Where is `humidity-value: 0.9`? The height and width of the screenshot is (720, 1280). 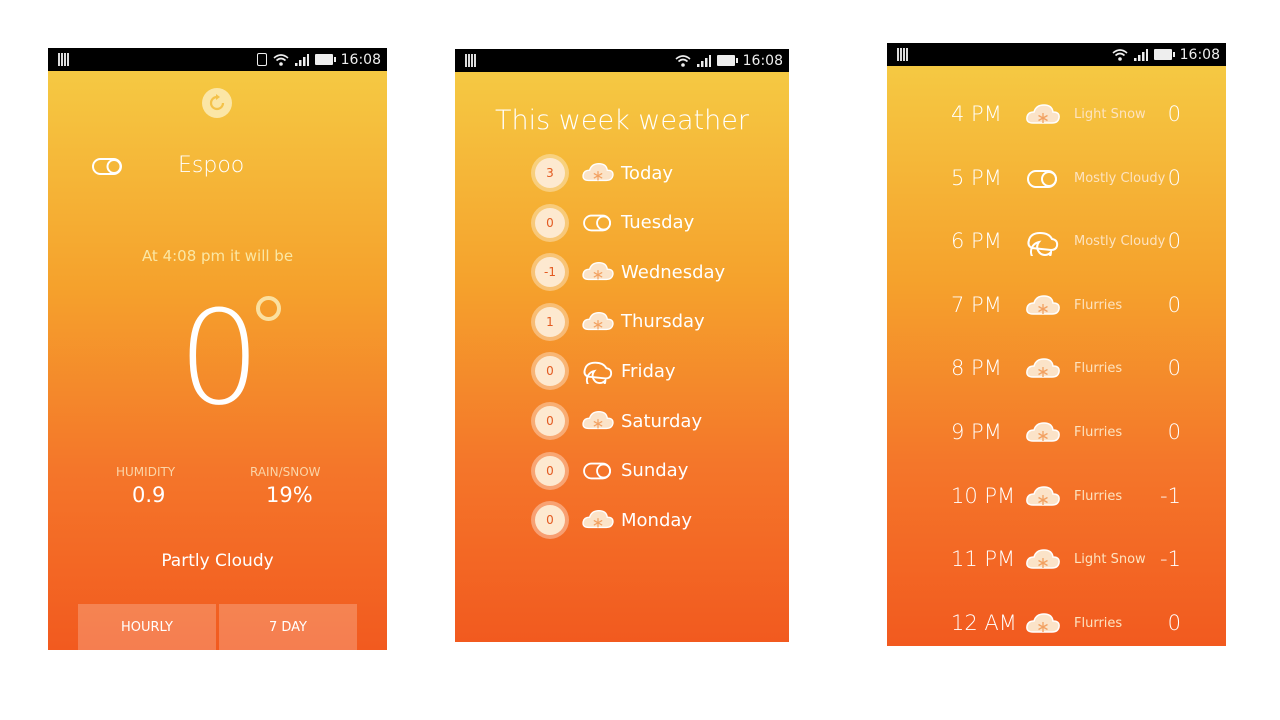 humidity-value: 0.9 is located at coordinates (149, 495).